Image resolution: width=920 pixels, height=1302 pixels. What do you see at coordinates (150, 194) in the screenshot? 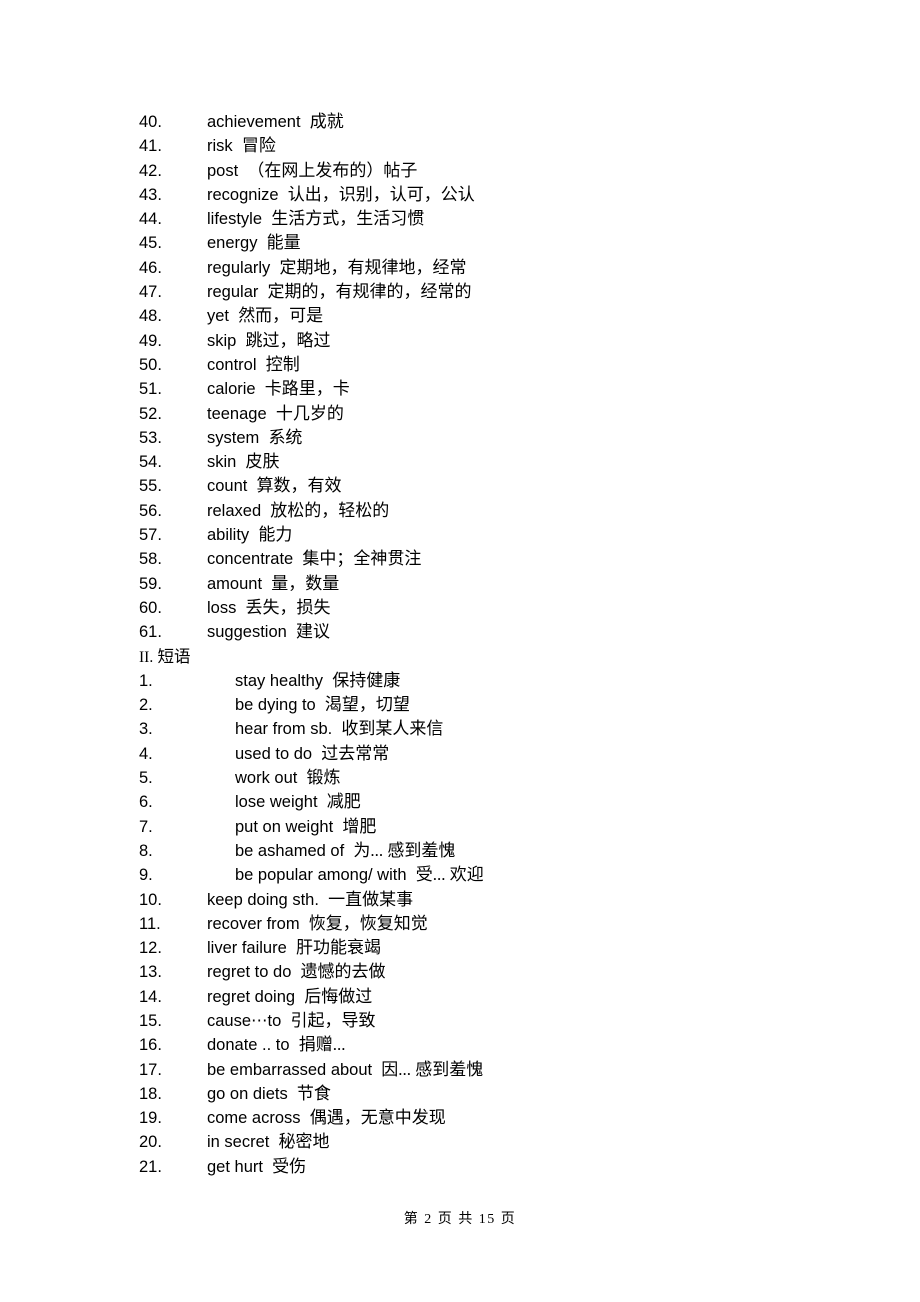
I see `list-item-number: 43.` at bounding box center [150, 194].